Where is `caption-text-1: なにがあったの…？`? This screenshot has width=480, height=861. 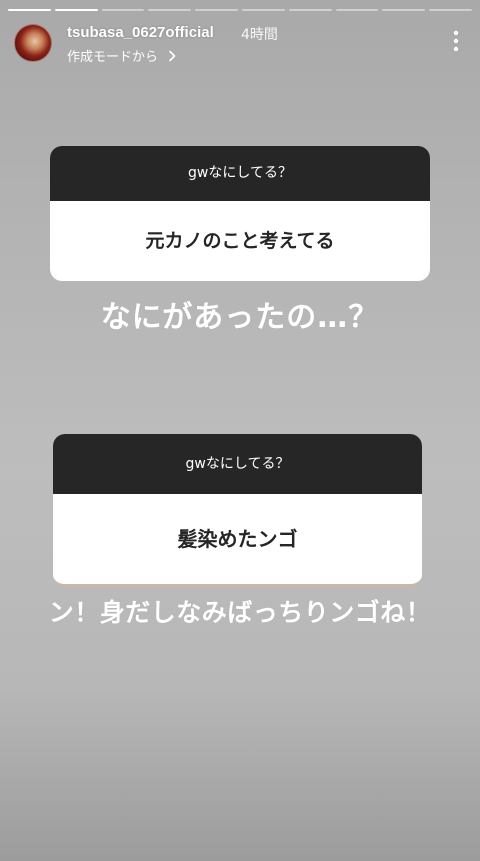 caption-text-1: なにがあったの…？ is located at coordinates (240, 317).